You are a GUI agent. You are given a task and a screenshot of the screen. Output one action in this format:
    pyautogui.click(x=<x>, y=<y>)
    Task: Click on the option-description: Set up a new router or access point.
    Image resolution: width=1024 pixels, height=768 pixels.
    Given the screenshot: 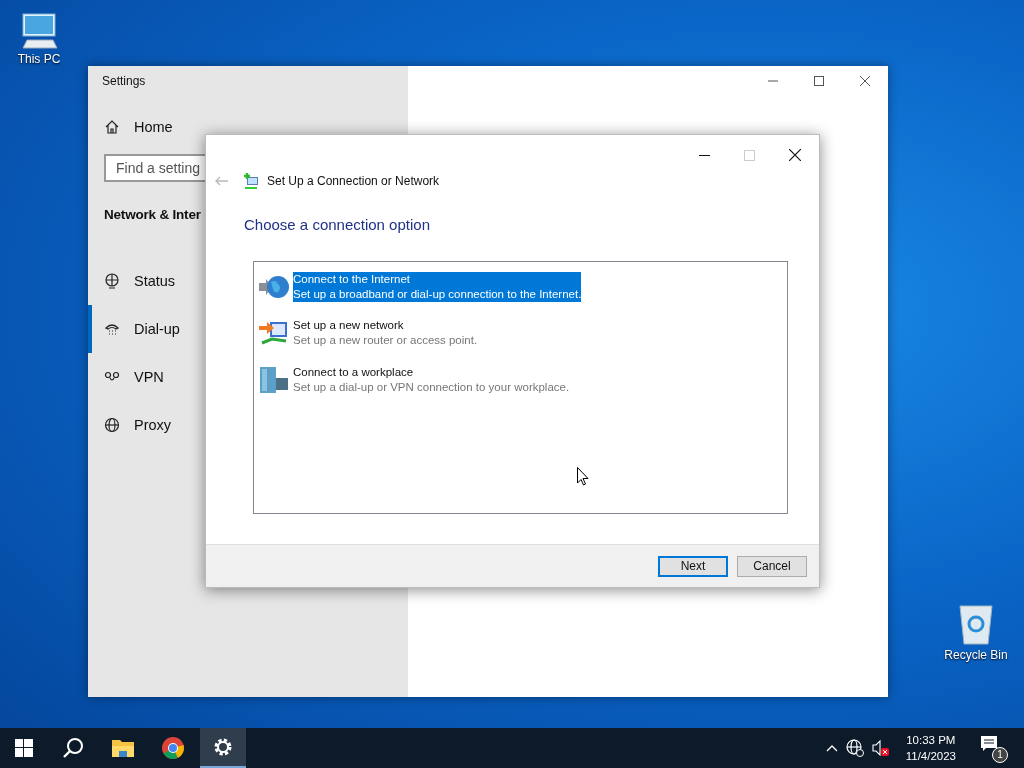 What is the action you would take?
    pyautogui.click(x=385, y=340)
    